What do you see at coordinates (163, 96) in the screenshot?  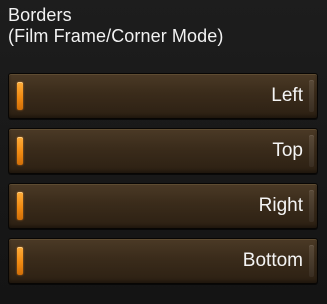 I see `left-border-slider: Left` at bounding box center [163, 96].